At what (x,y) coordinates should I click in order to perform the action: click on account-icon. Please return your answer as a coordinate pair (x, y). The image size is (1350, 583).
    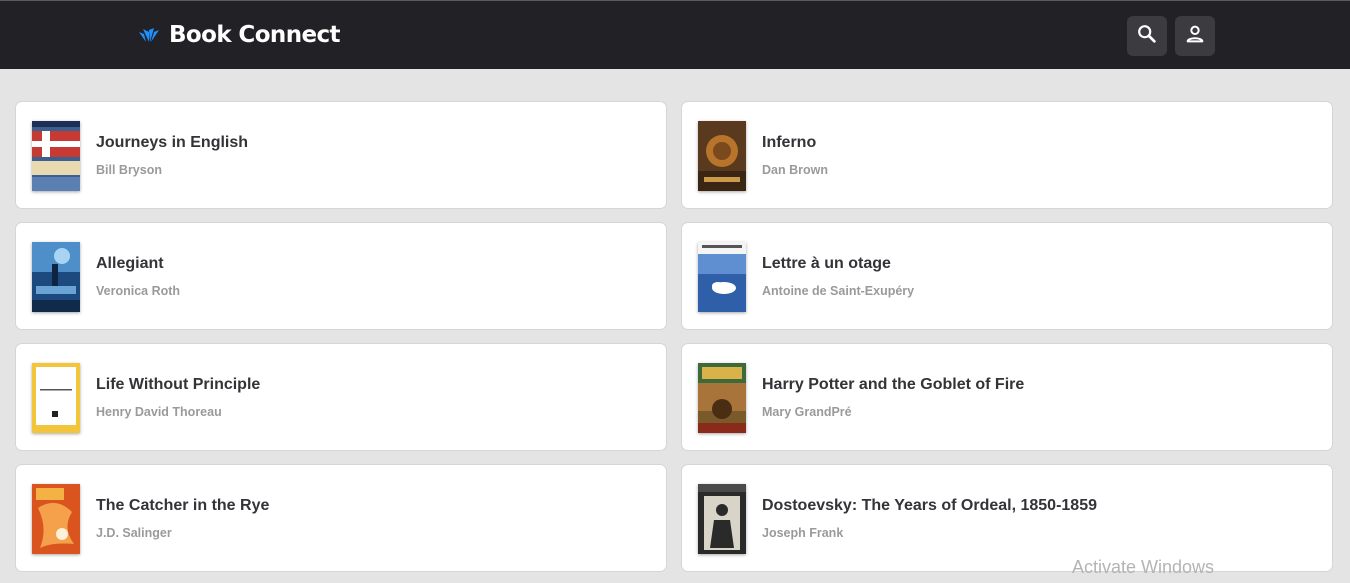
    Looking at the image, I should click on (1195, 36).